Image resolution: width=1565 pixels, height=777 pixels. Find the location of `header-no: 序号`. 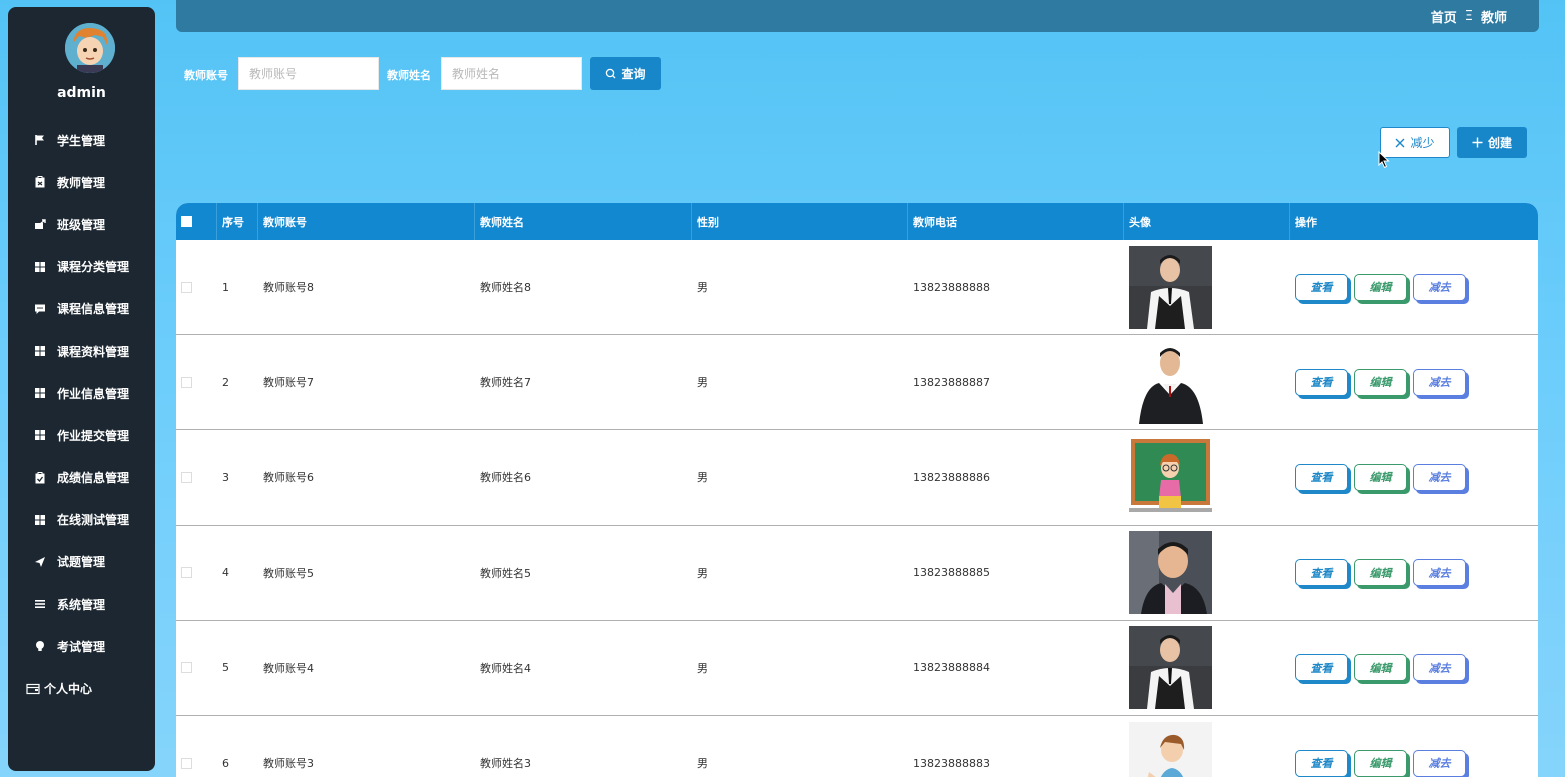

header-no: 序号 is located at coordinates (237, 221).